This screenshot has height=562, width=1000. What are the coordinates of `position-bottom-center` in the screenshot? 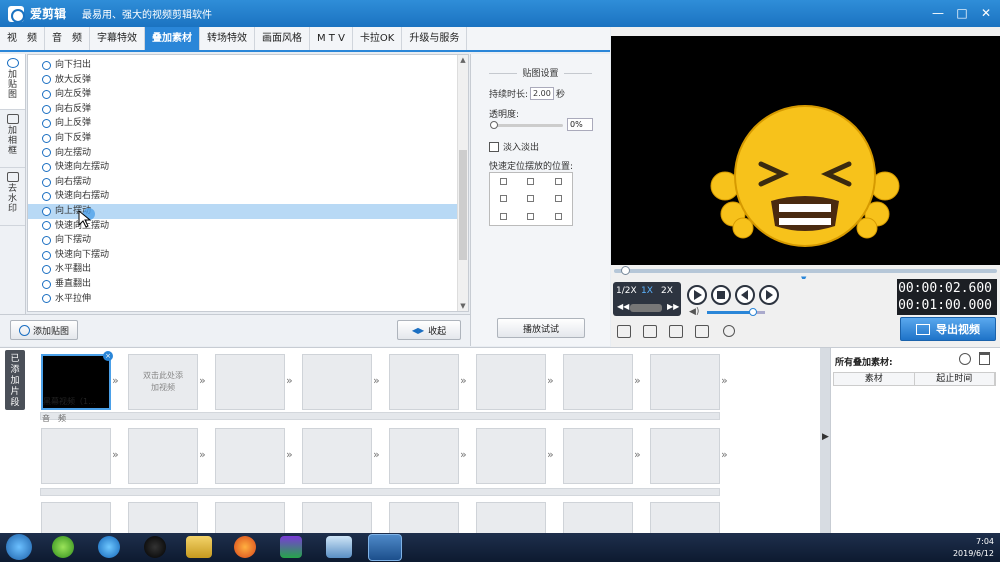 It's located at (530, 216).